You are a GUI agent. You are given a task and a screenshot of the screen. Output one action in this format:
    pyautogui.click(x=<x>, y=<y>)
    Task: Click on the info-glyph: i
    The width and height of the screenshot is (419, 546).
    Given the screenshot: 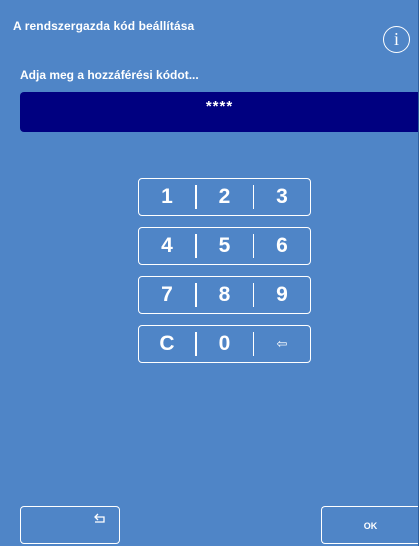 What is the action you would take?
    pyautogui.click(x=396, y=39)
    